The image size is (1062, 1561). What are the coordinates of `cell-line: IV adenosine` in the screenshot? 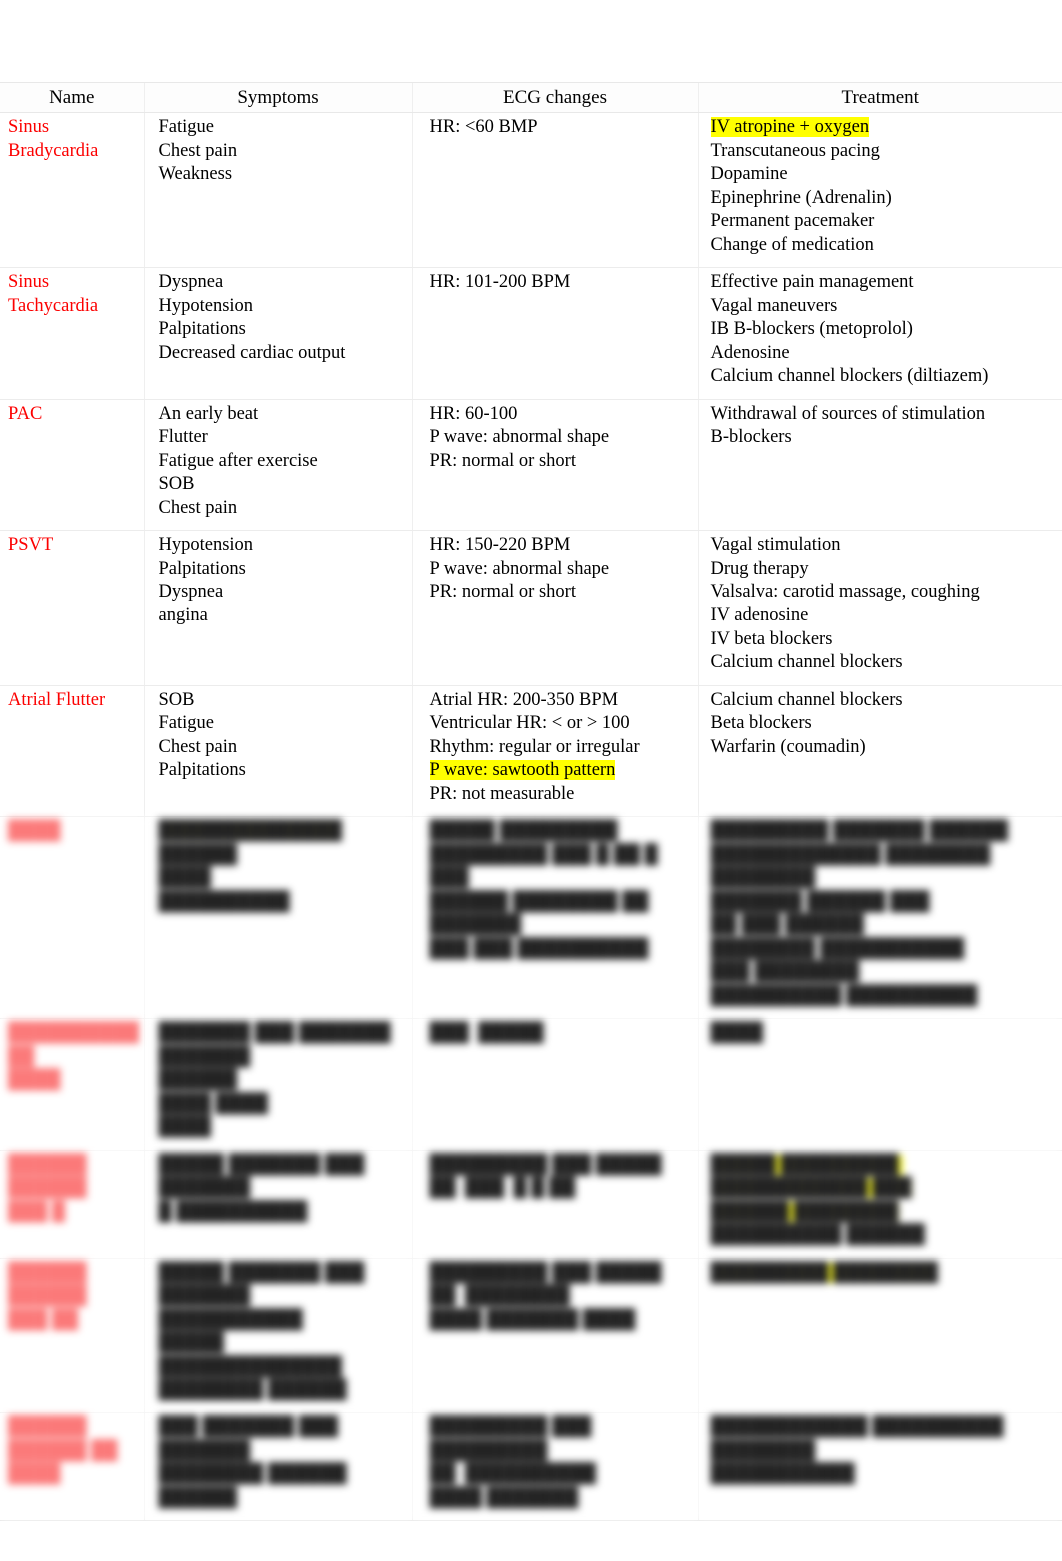 It's located at (759, 615).